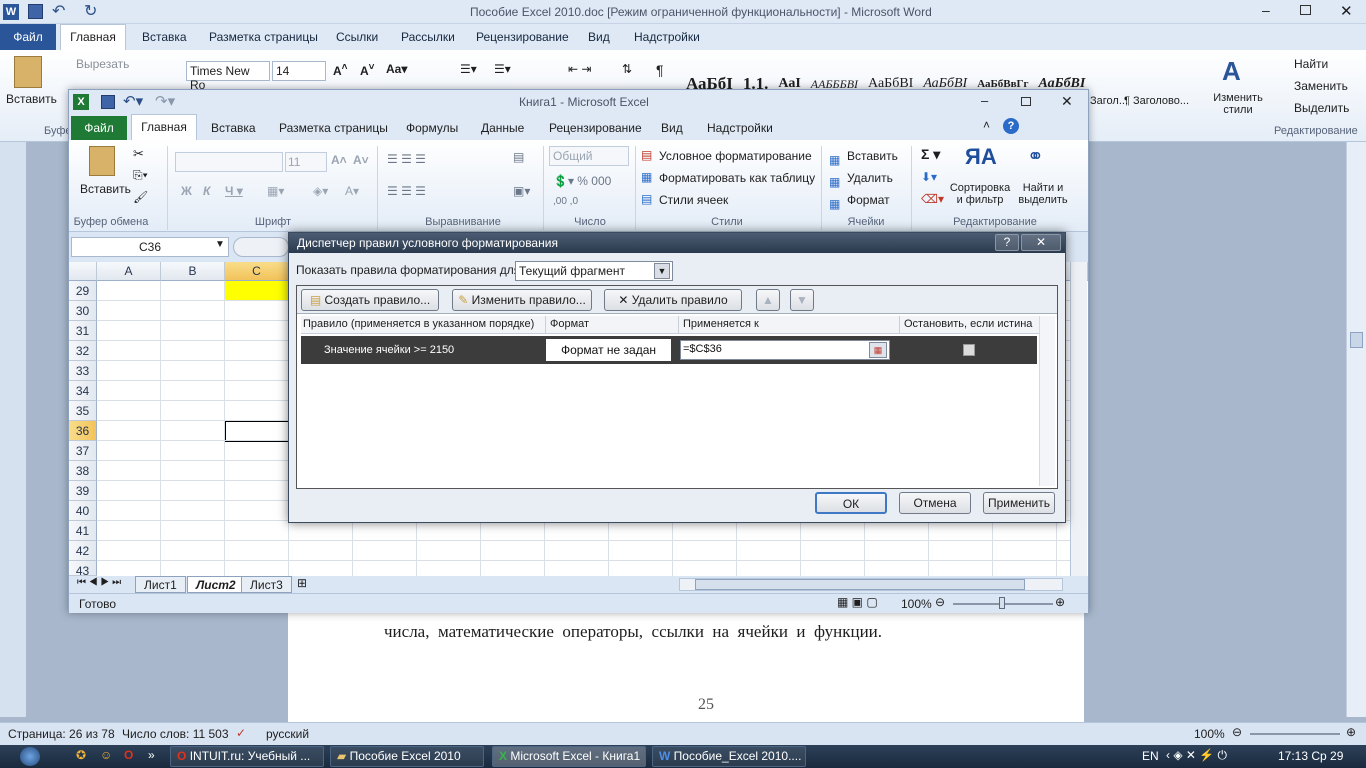  What do you see at coordinates (175, 734) in the screenshot?
I see `word-word-count: Число слов: 11 503` at bounding box center [175, 734].